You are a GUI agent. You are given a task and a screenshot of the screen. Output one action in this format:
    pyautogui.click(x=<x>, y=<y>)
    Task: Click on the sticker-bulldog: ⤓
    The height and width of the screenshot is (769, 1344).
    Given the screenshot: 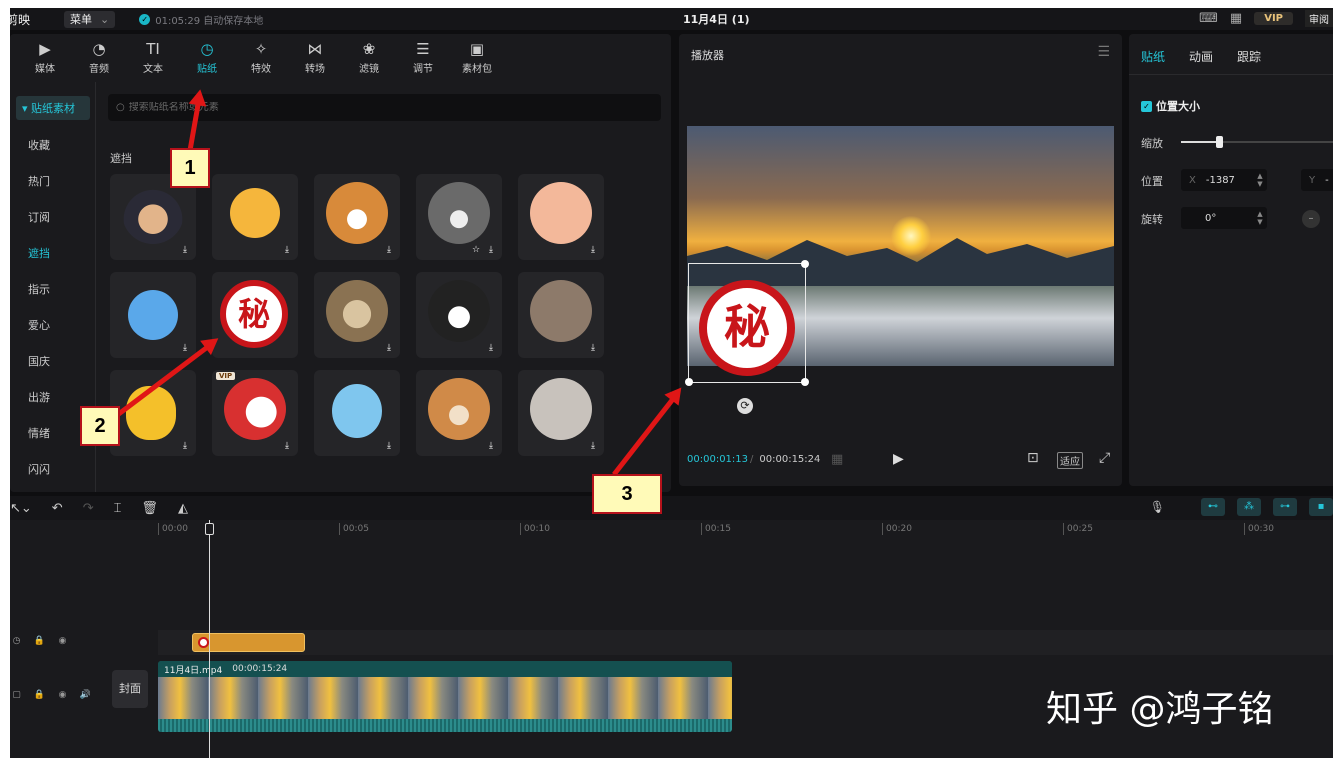 What is the action you would take?
    pyautogui.click(x=459, y=315)
    